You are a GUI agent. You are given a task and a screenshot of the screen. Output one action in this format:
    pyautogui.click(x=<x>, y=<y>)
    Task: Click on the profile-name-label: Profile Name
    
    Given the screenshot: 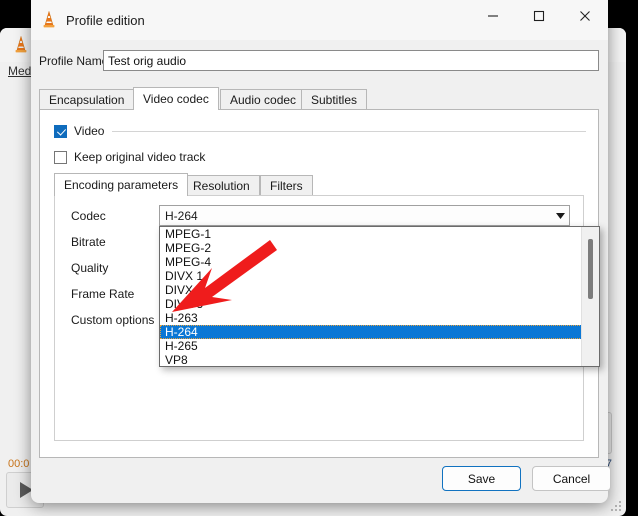 What is the action you would take?
    pyautogui.click(x=74, y=61)
    